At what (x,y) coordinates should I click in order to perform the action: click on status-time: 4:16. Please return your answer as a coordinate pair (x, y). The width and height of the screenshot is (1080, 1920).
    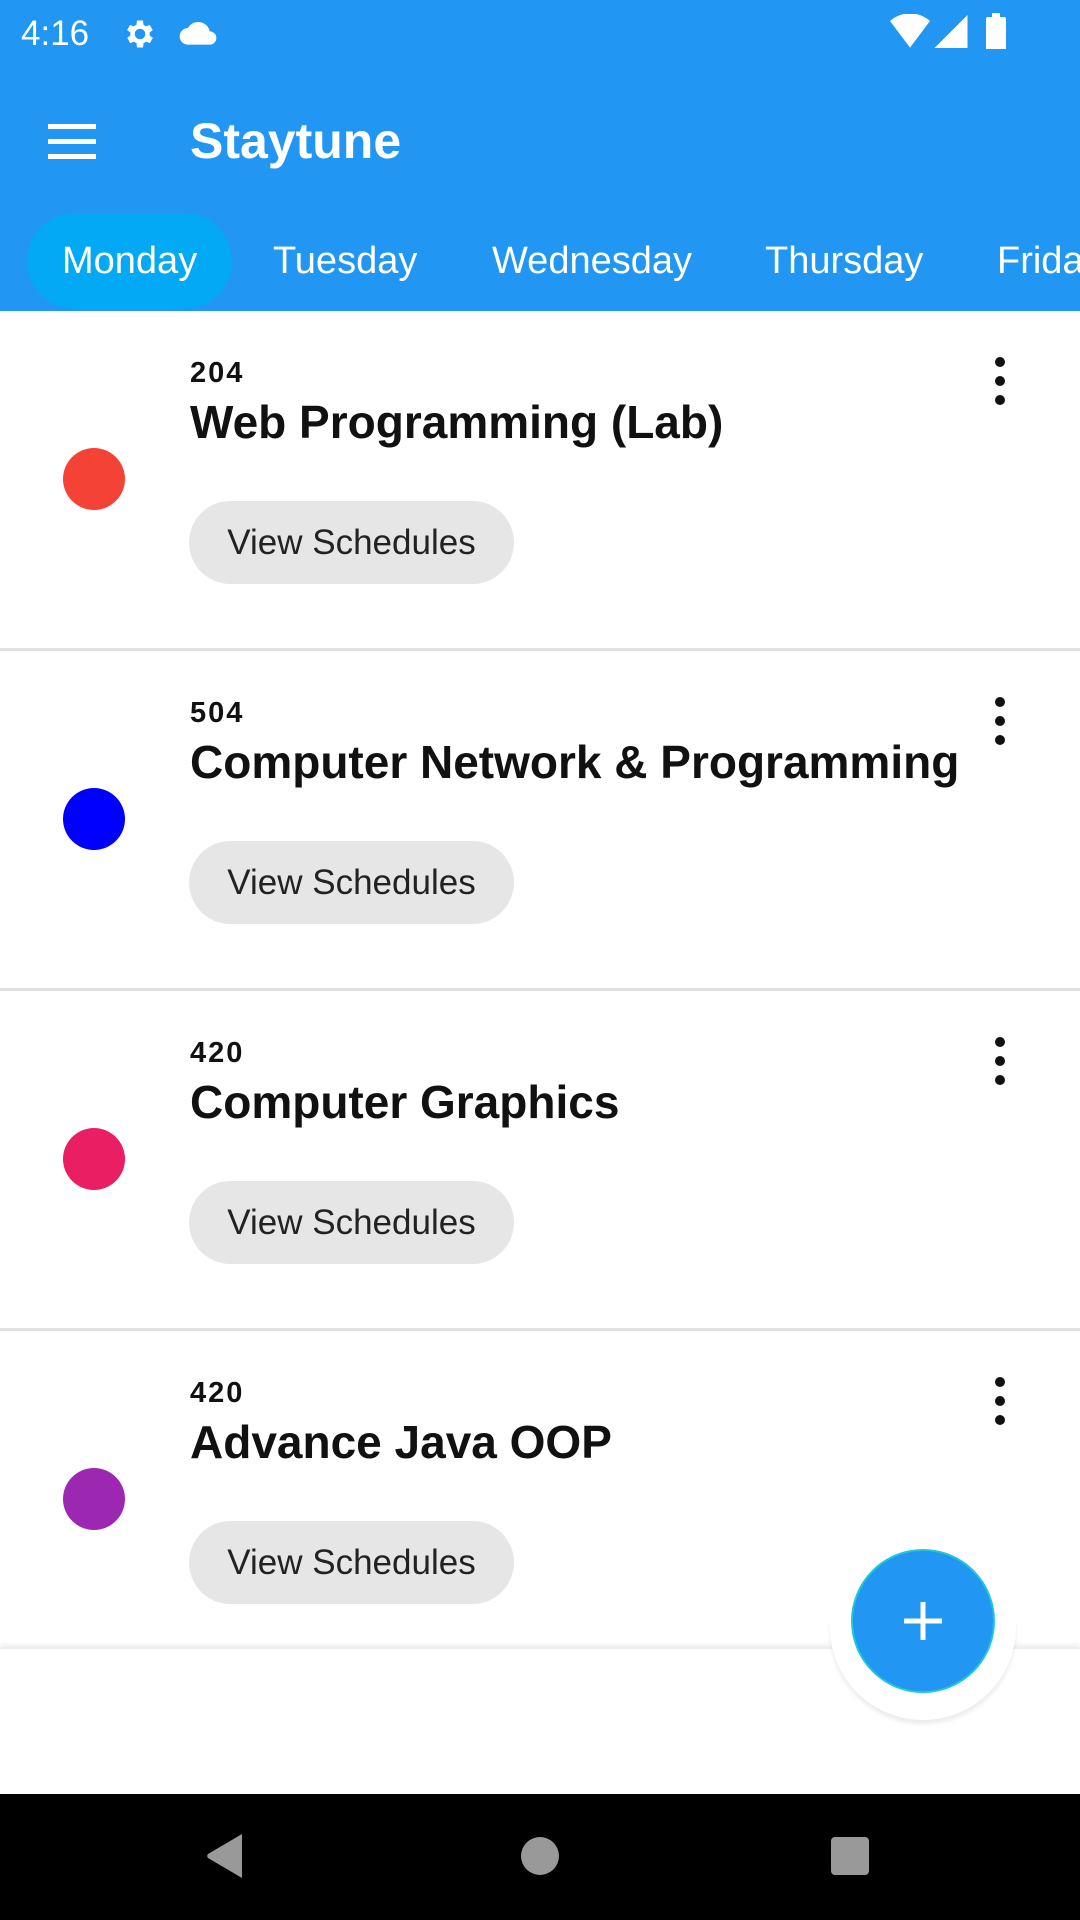
    Looking at the image, I should click on (55, 33).